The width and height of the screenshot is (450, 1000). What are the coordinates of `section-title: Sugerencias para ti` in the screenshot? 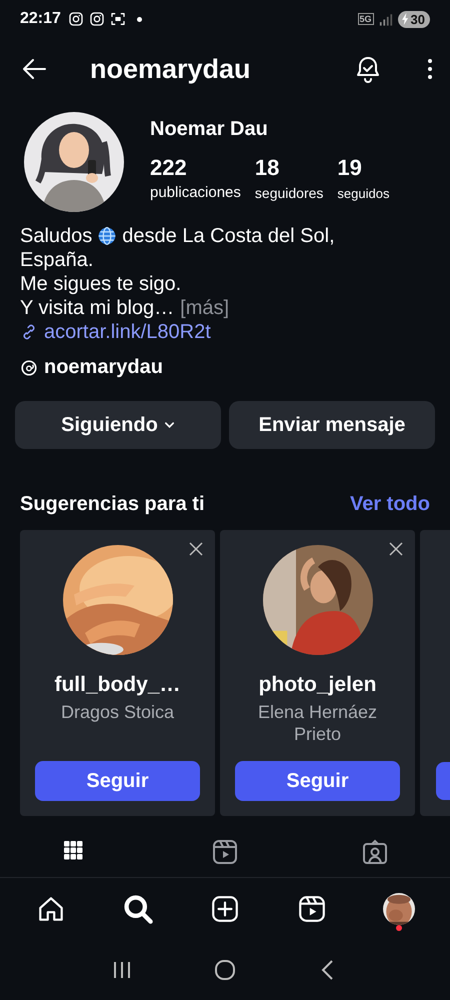 It's located at (112, 504).